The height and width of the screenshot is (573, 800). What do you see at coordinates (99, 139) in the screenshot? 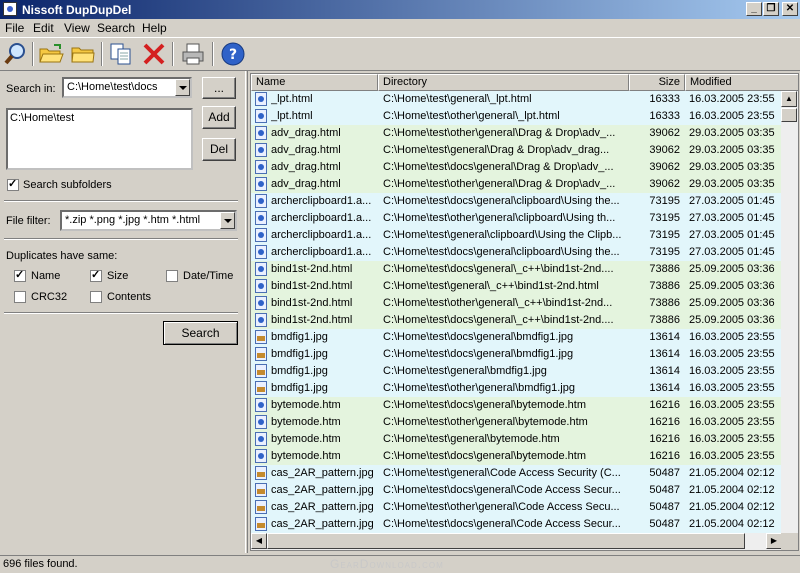
I see `folder-list: C:\Home\test` at bounding box center [99, 139].